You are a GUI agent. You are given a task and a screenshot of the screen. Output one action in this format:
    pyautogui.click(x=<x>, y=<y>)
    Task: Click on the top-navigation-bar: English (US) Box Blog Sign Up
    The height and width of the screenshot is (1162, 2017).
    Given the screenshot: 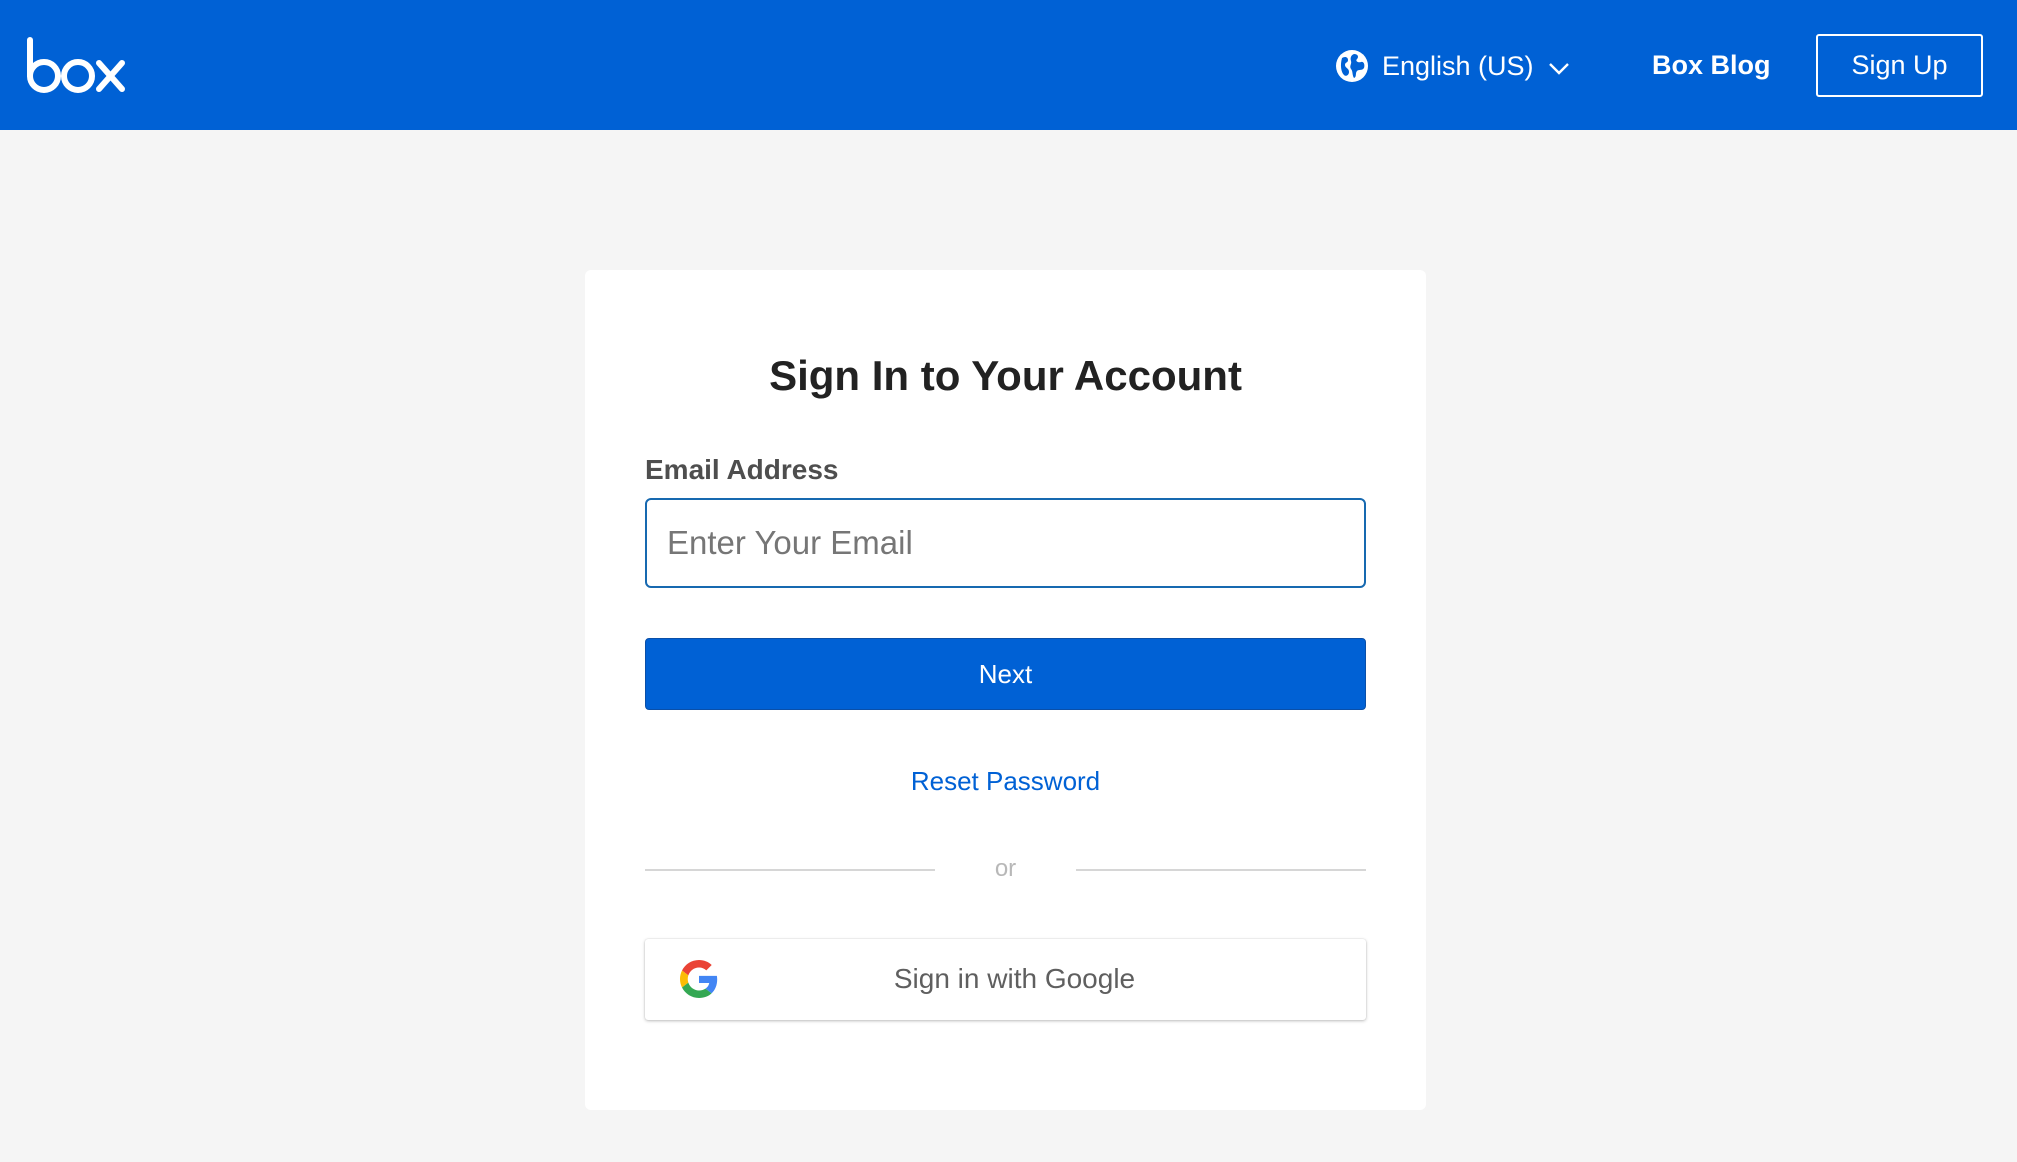 What is the action you would take?
    pyautogui.click(x=1008, y=65)
    